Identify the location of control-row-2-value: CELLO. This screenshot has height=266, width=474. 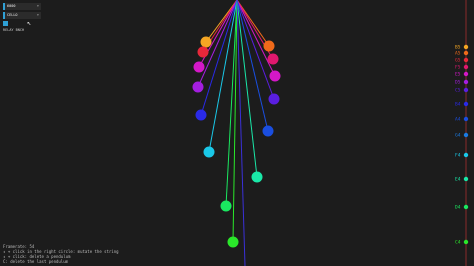
(12, 15).